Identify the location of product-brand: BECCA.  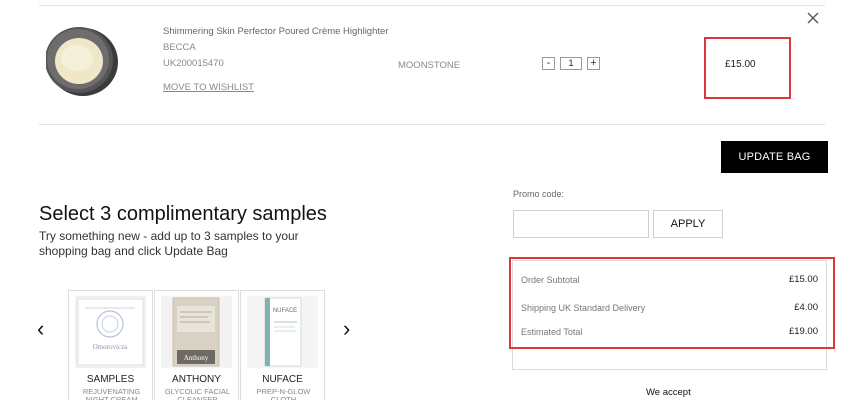
(179, 47).